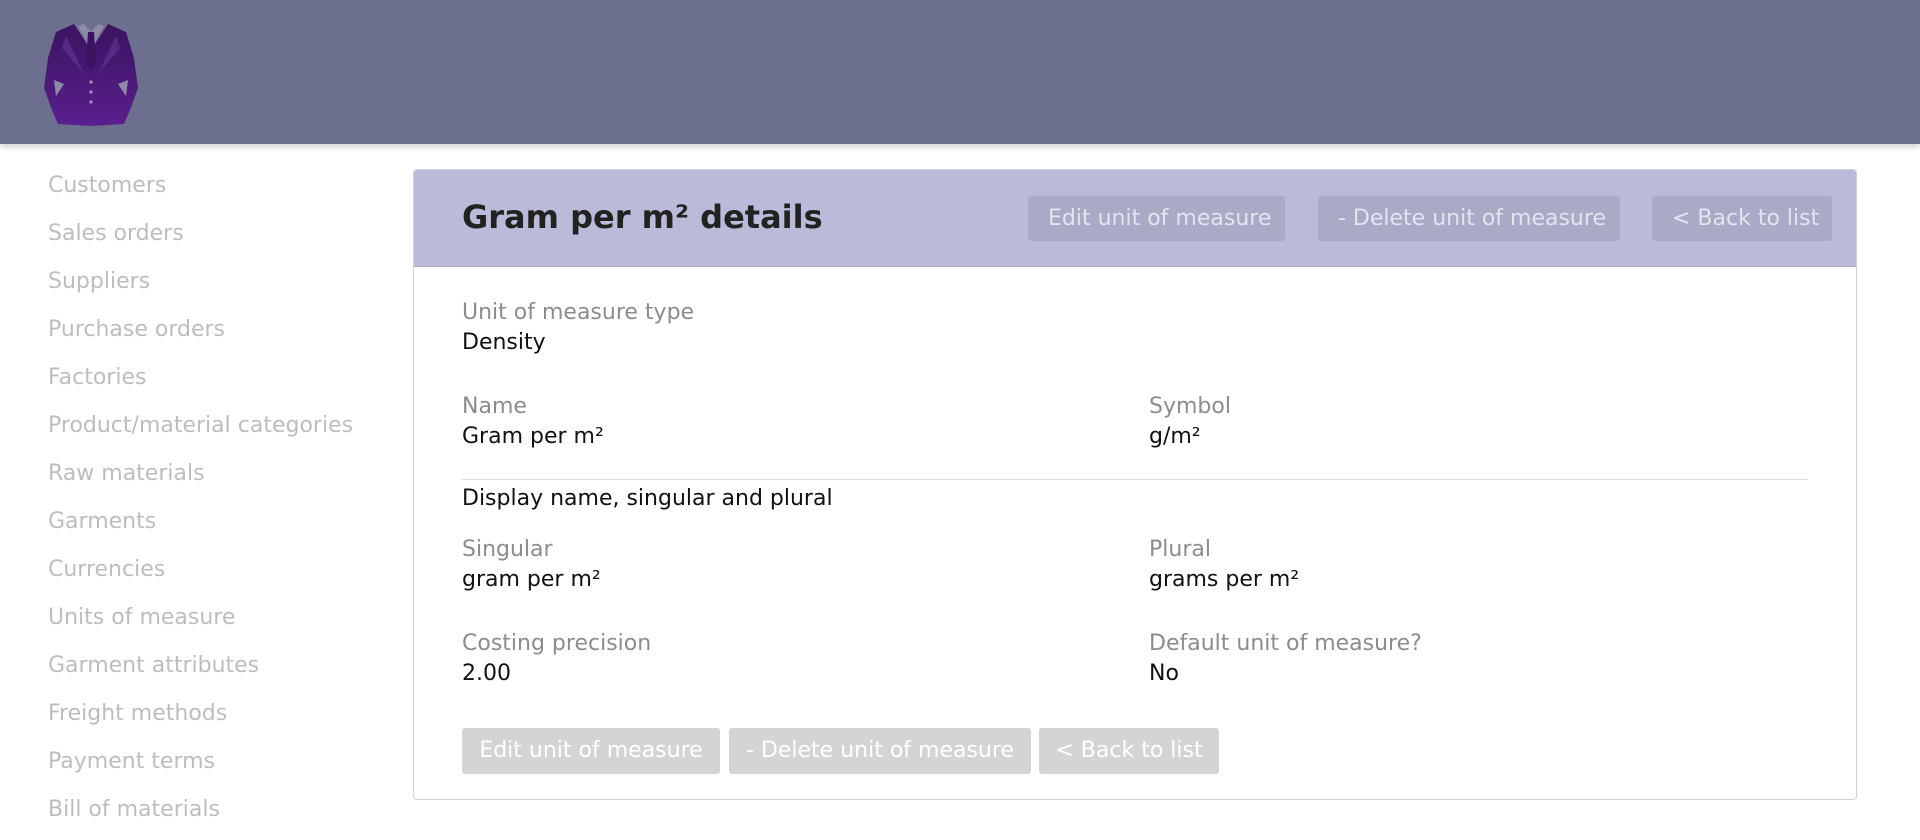 The width and height of the screenshot is (1920, 840). Describe the element at coordinates (486, 673) in the screenshot. I see `field-value: 2.00` at that location.